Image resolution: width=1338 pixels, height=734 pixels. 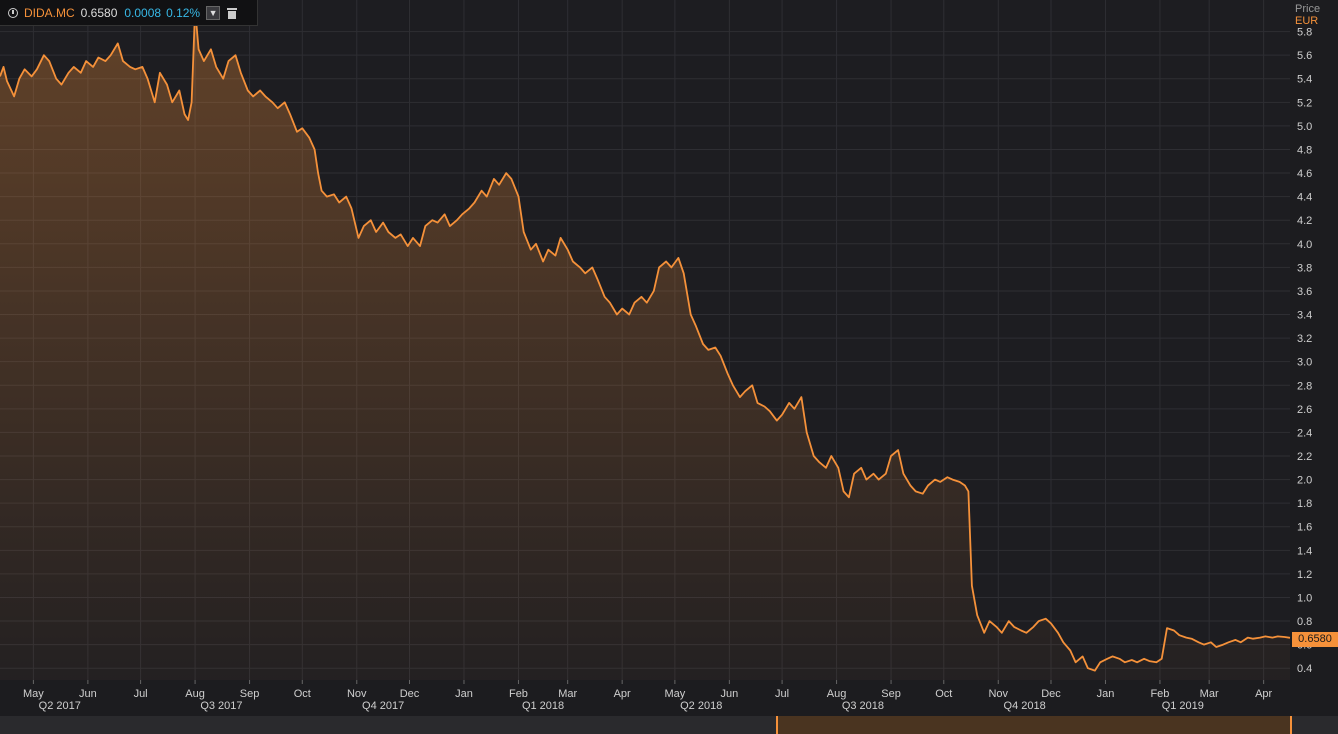 I want to click on y-tick-label: 1.0, so click(x=1304, y=598).